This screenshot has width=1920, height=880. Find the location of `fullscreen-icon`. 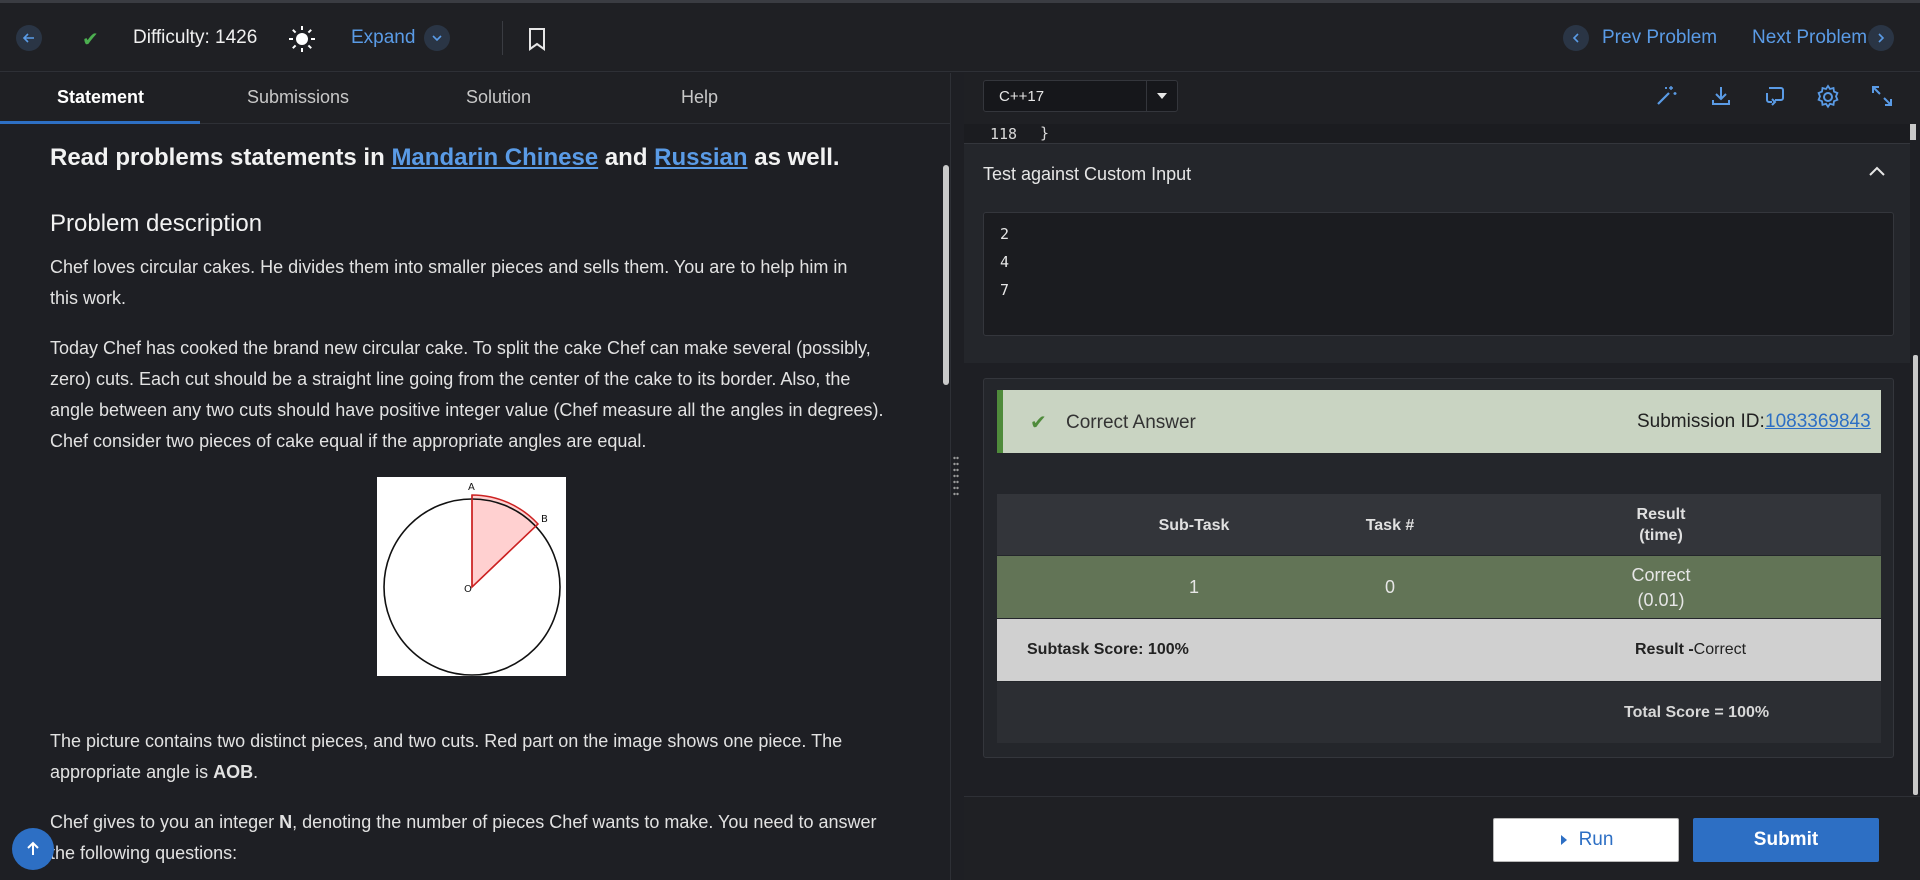

fullscreen-icon is located at coordinates (1882, 96).